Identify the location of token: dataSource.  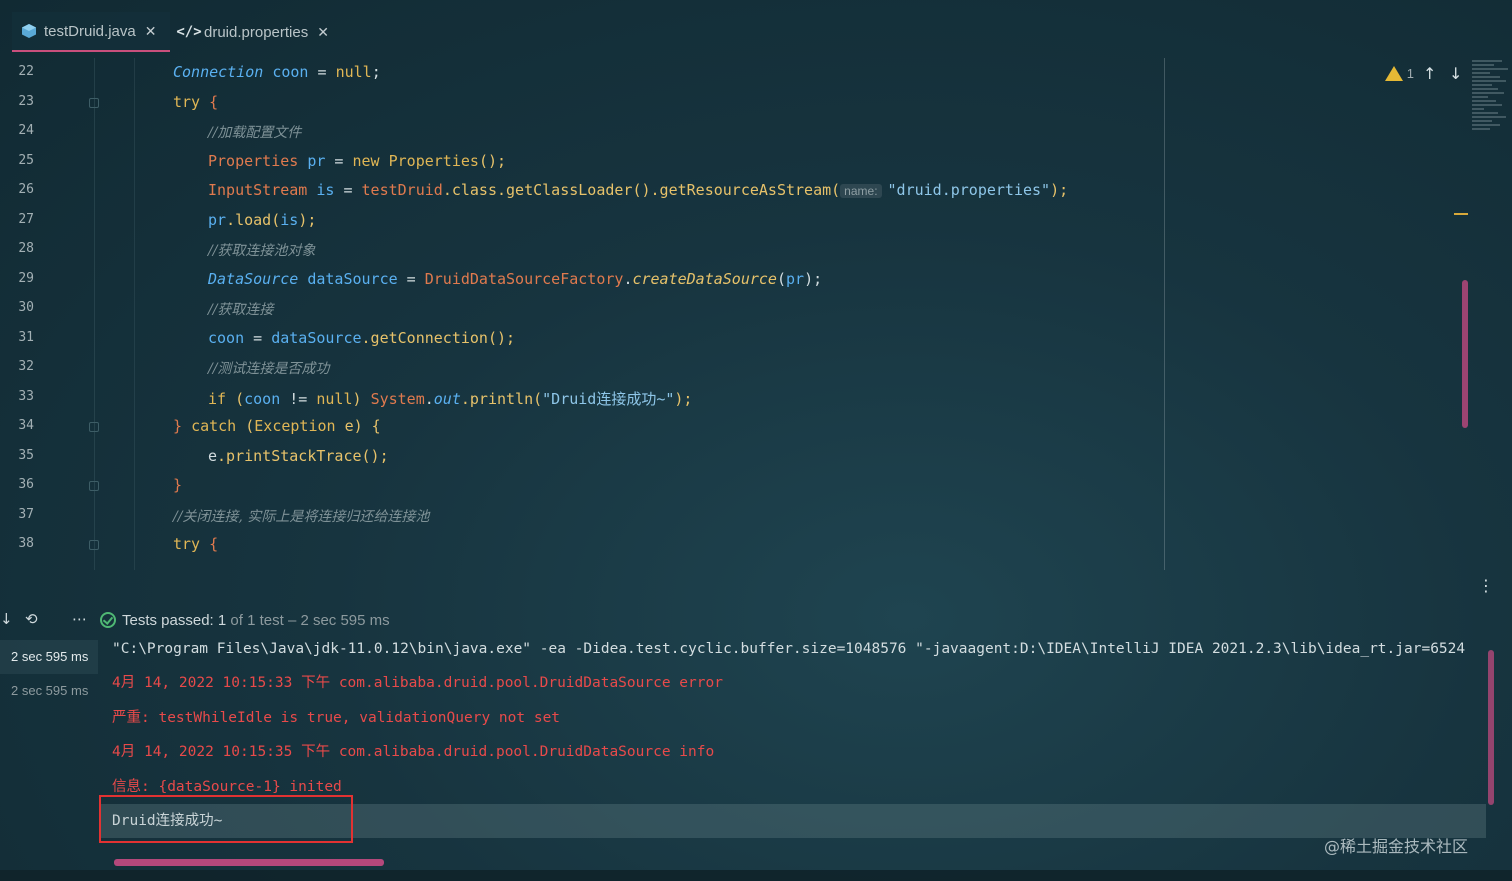
(348, 279).